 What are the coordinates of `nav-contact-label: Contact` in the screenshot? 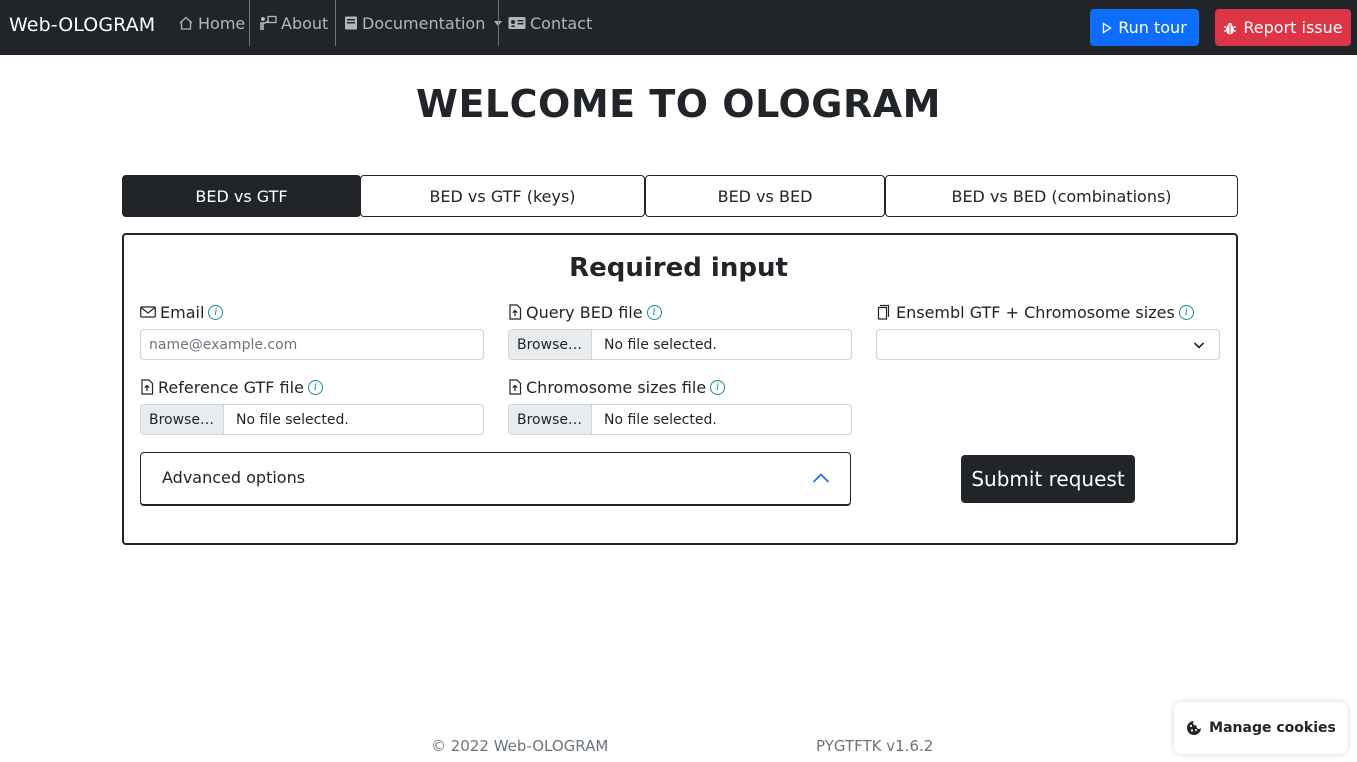 It's located at (561, 23).